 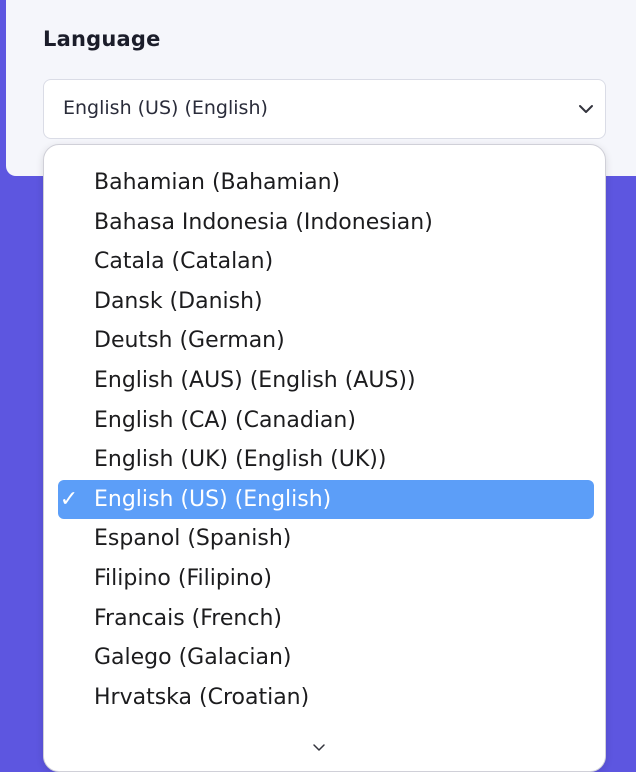 I want to click on language-option: ✓Bahasa Indonesia (Indonesian), so click(x=326, y=223).